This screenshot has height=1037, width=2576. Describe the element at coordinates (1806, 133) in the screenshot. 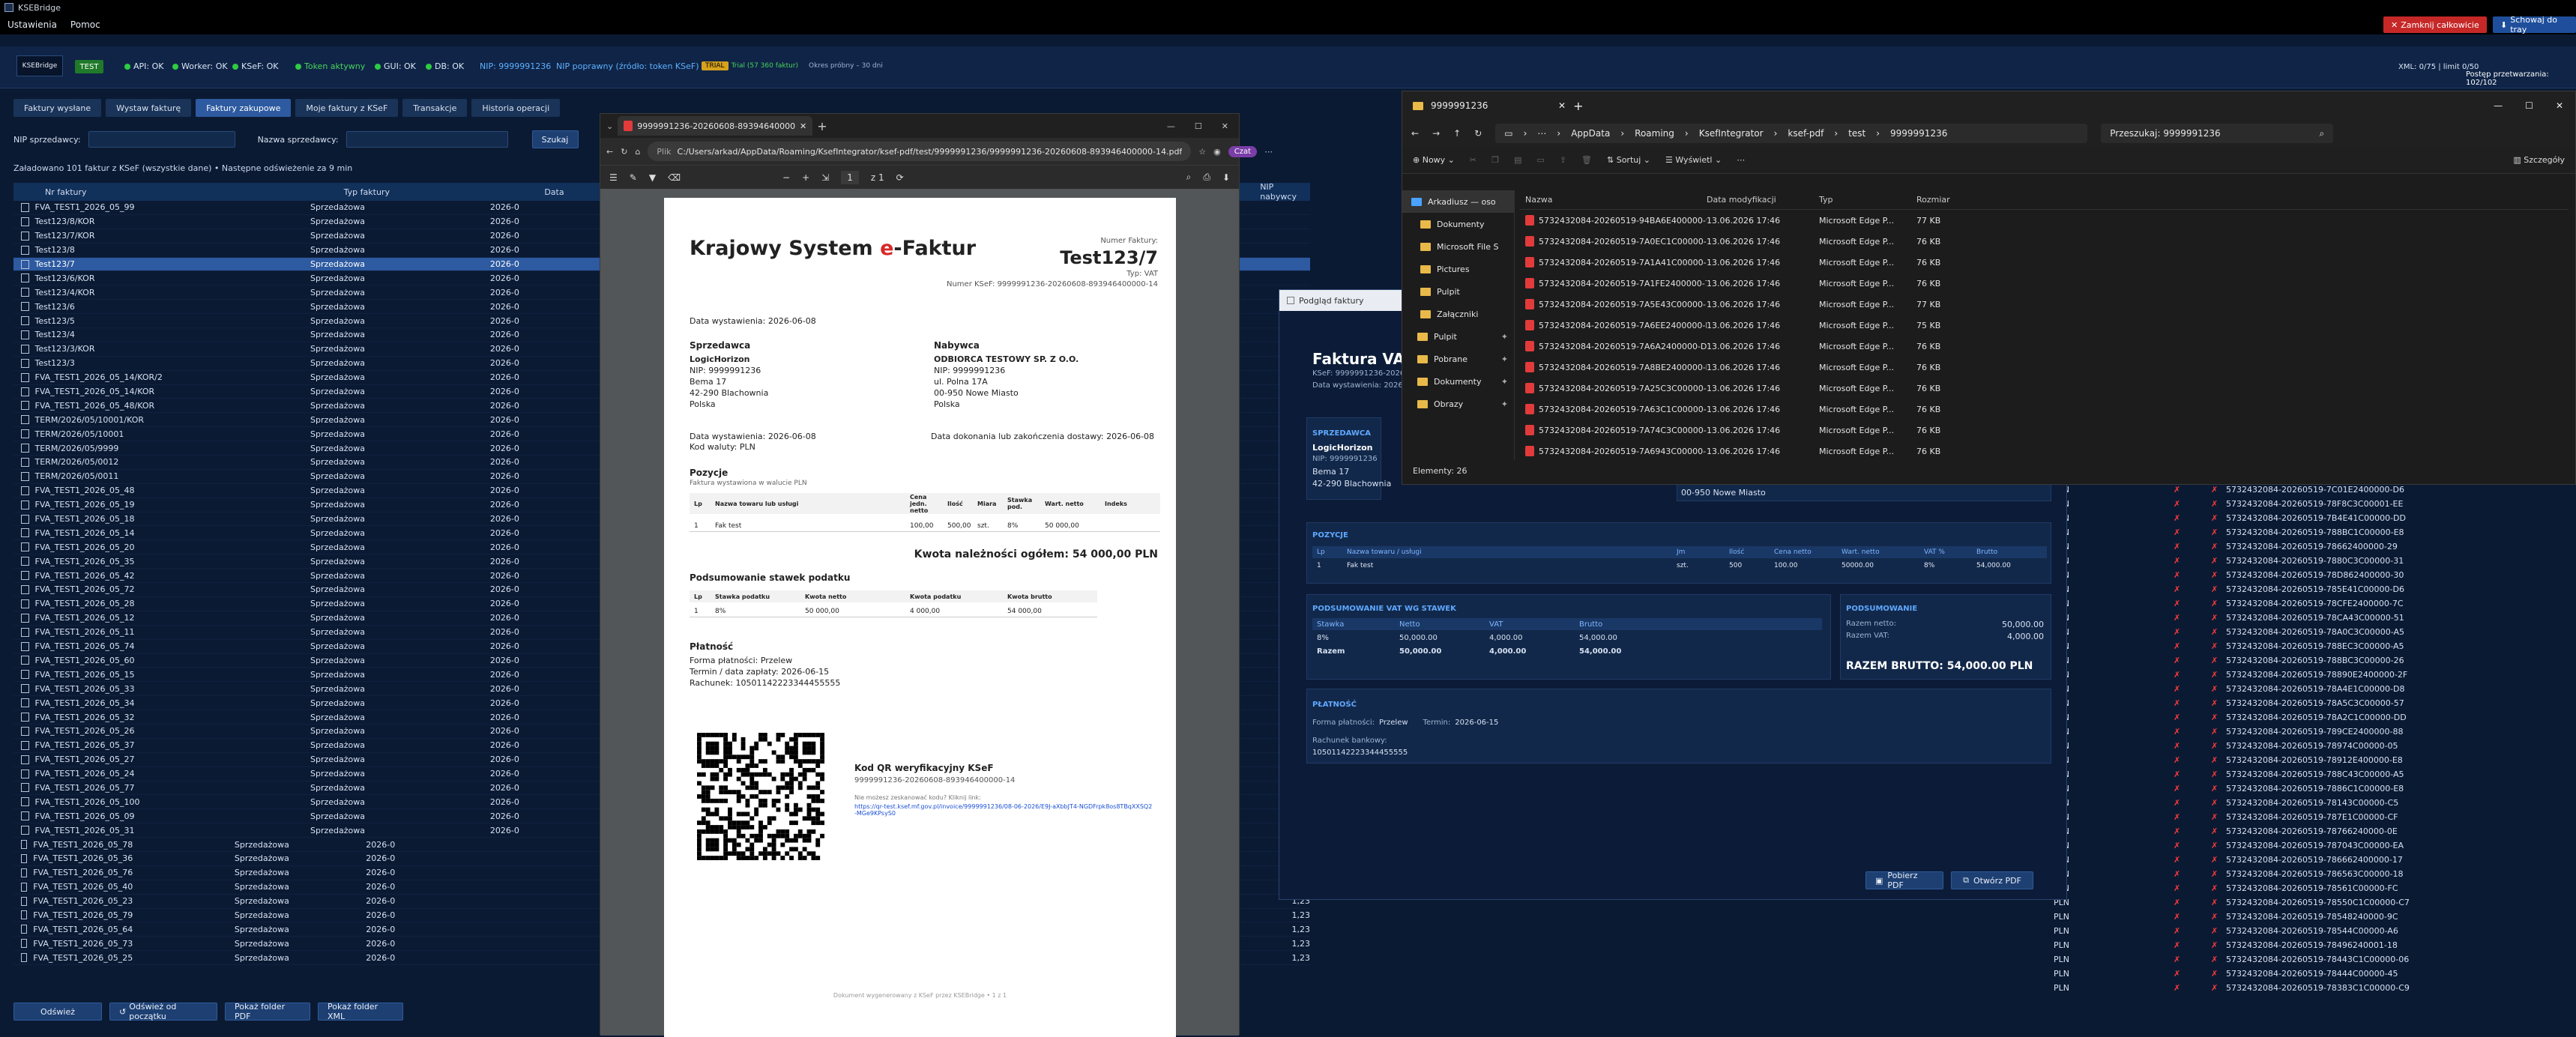

I see `path-segment: ksef-pdf` at that location.